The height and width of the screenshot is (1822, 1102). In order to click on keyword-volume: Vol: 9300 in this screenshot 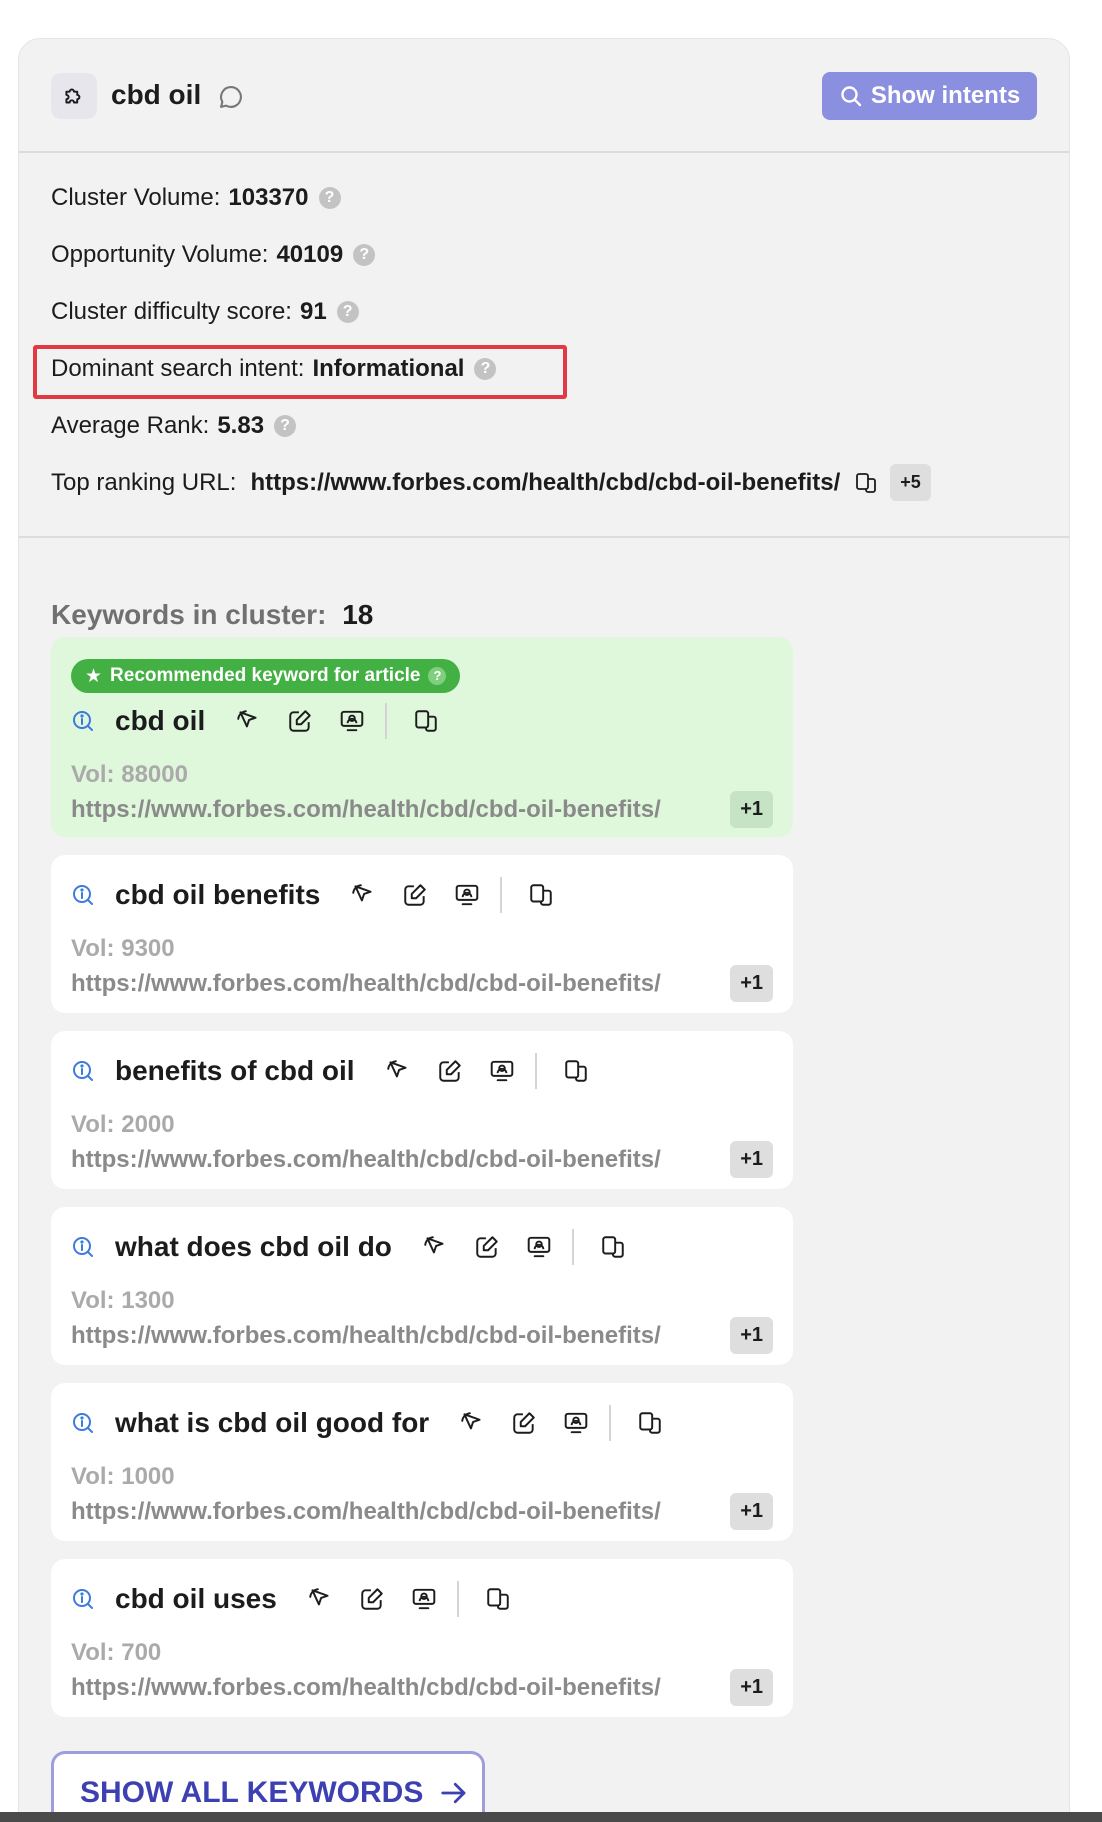, I will do `click(123, 948)`.